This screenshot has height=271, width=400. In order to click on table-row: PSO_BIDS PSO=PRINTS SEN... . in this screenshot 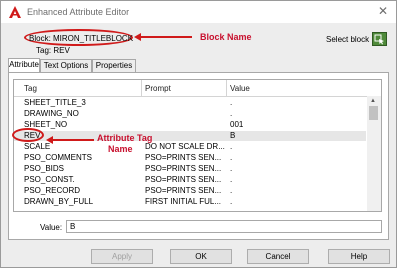, I will do `click(190, 169)`.